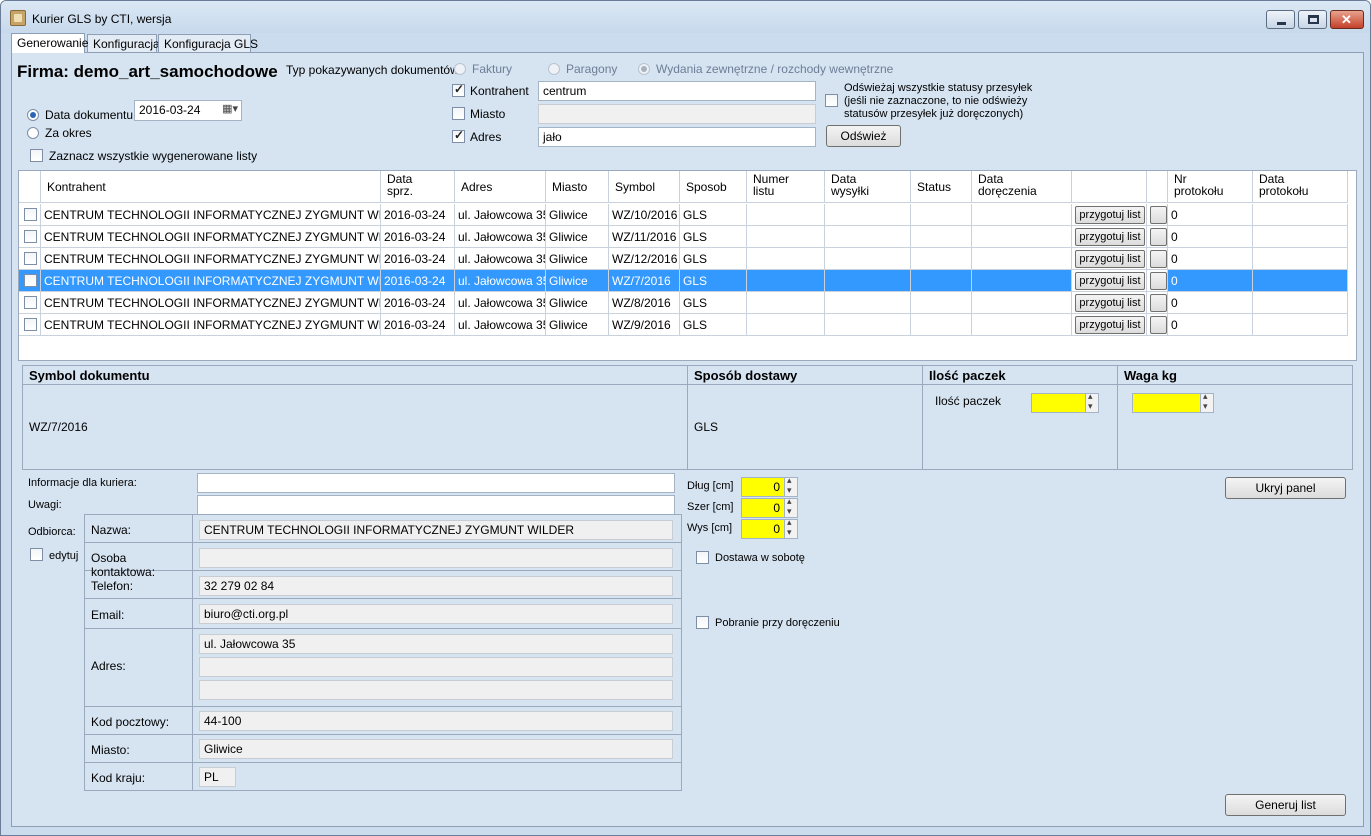 Image resolution: width=1371 pixels, height=836 pixels. Describe the element at coordinates (769, 507) in the screenshot. I see `szer-stepper: 0` at that location.